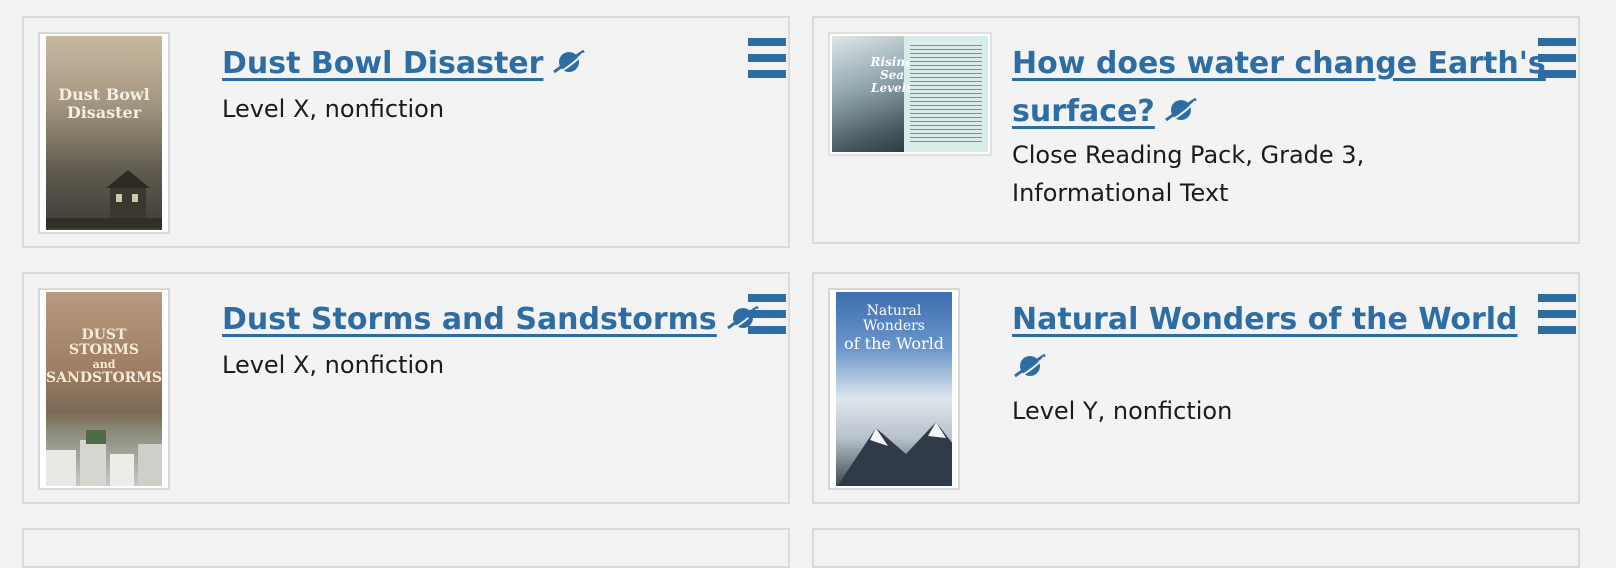 This screenshot has height=568, width=1616. What do you see at coordinates (491, 320) in the screenshot?
I see `book-title-link: Dust Storms and Sandstorms` at bounding box center [491, 320].